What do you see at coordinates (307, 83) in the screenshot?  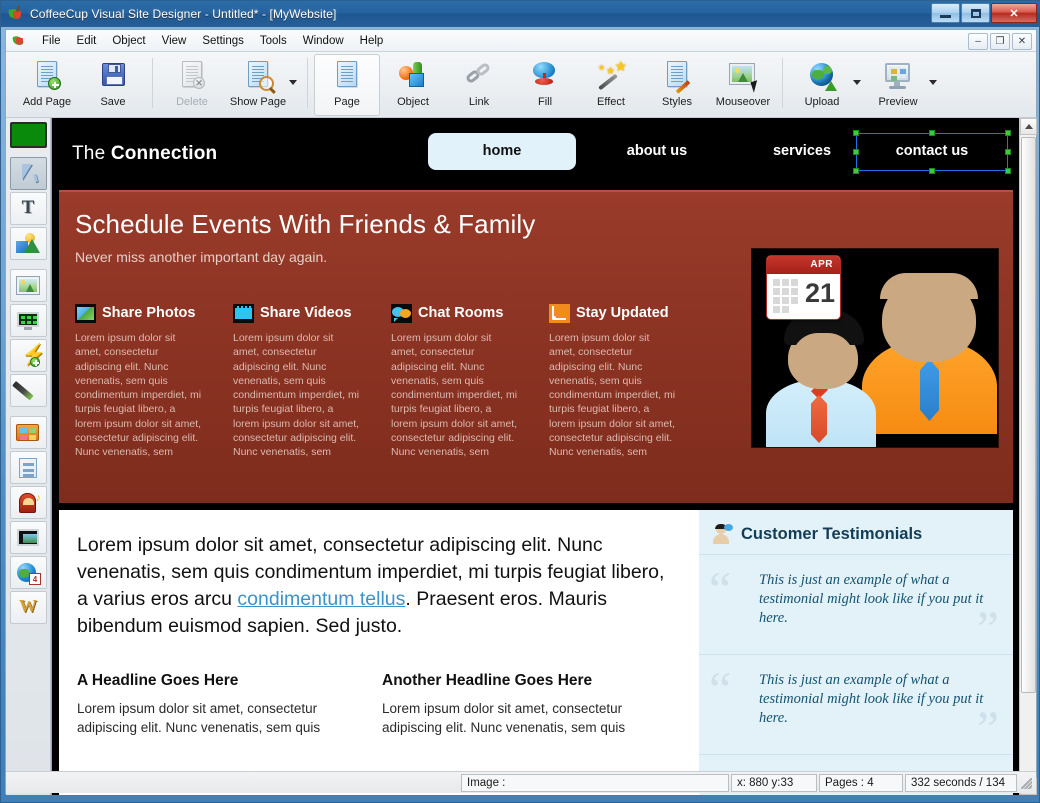 I see `toolbar-separator` at bounding box center [307, 83].